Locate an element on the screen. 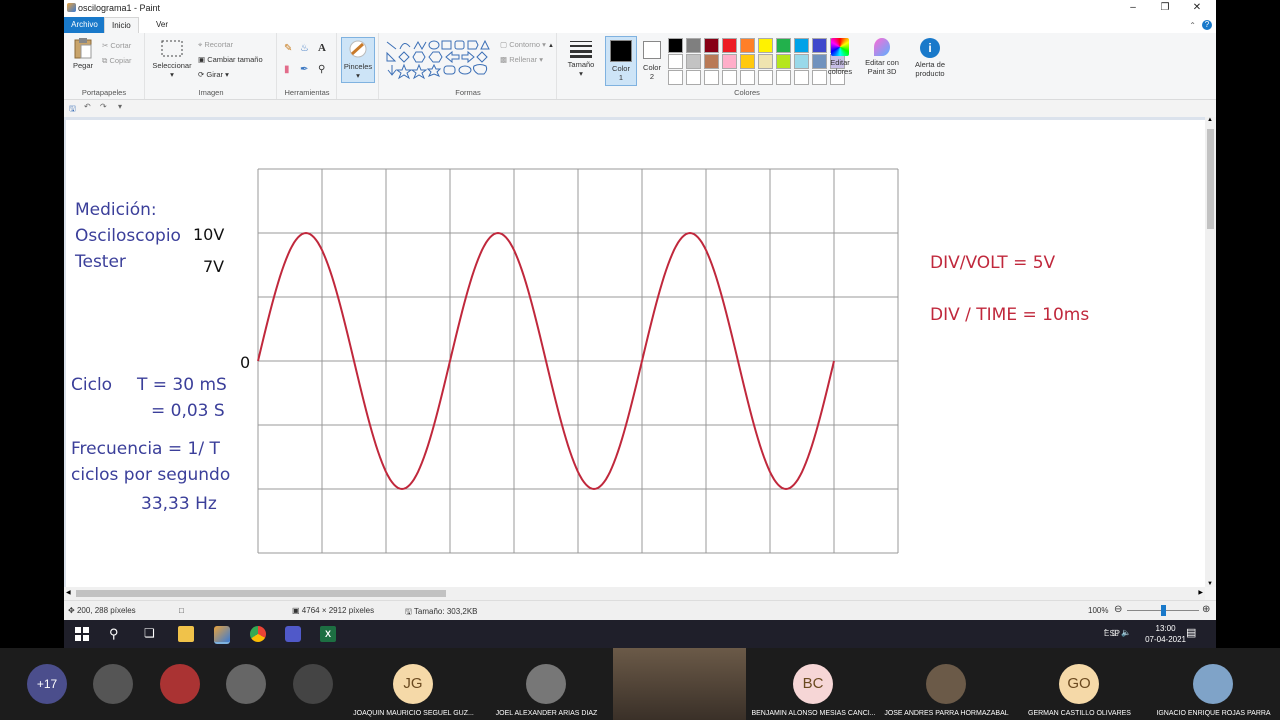 Image resolution: width=1280 pixels, height=720 pixels. more-participants-button: +17 is located at coordinates (47, 684).